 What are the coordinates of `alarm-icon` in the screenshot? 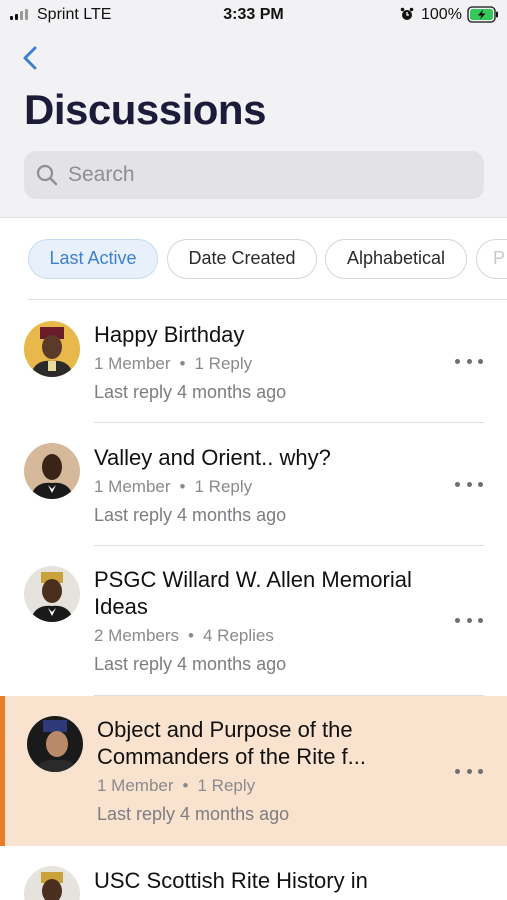 It's located at (407, 13).